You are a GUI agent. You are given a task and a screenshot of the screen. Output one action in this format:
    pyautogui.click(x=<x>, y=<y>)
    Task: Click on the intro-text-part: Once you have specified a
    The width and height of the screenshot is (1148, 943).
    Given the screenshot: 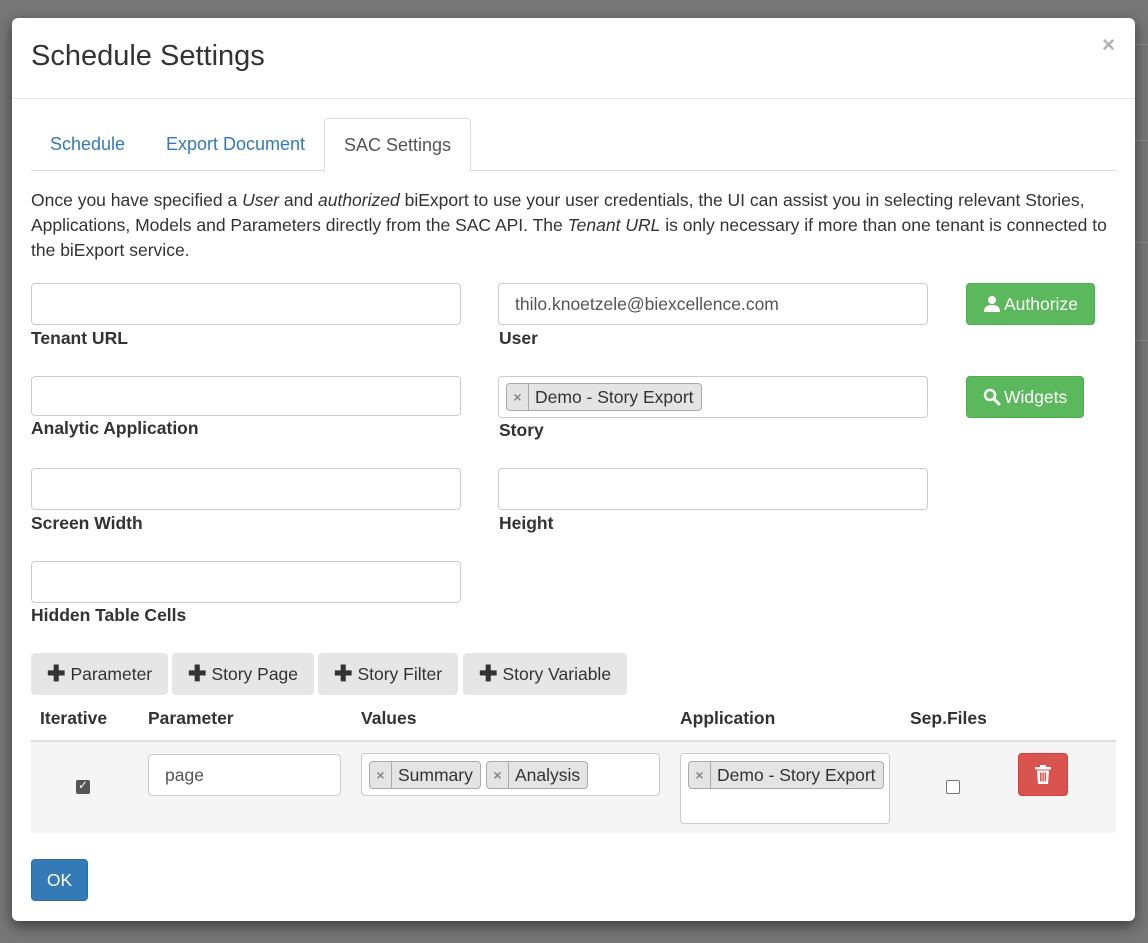 What is the action you would take?
    pyautogui.click(x=137, y=200)
    